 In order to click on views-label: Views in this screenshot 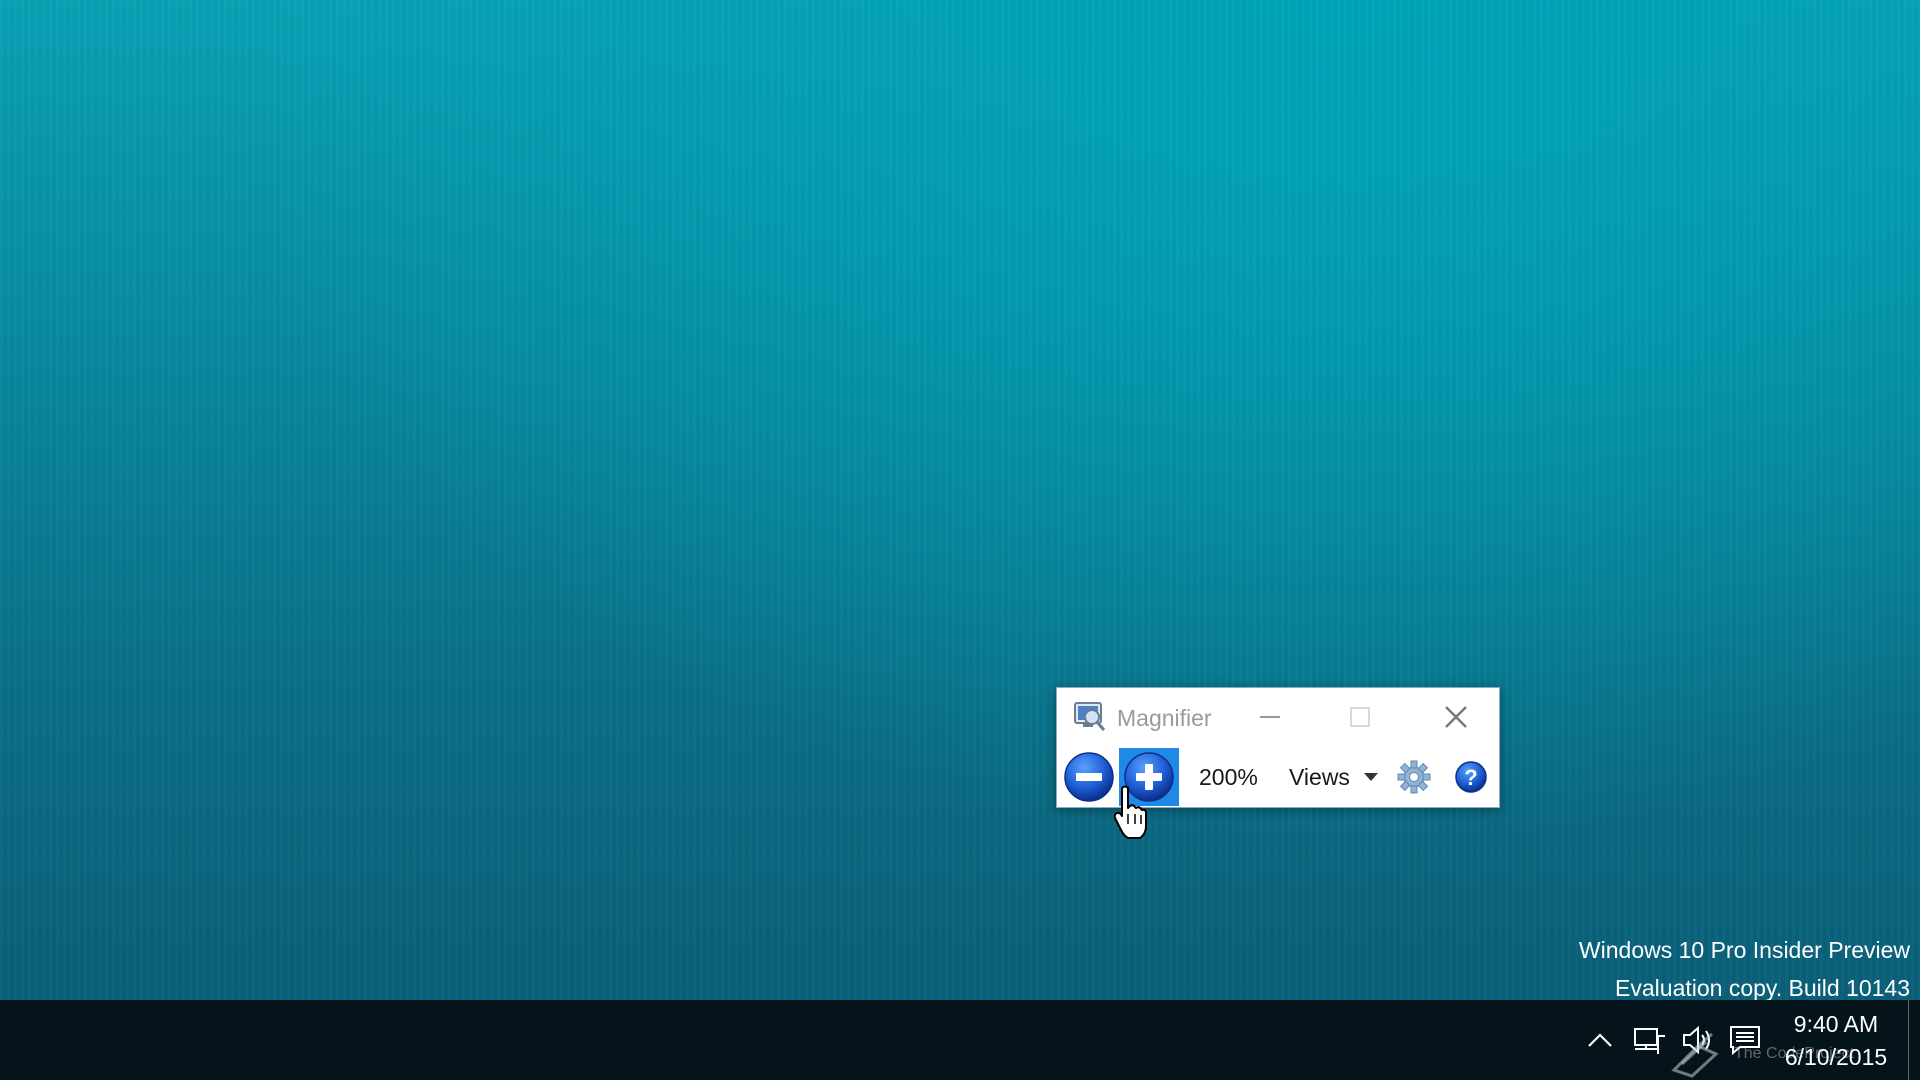, I will do `click(1319, 777)`.